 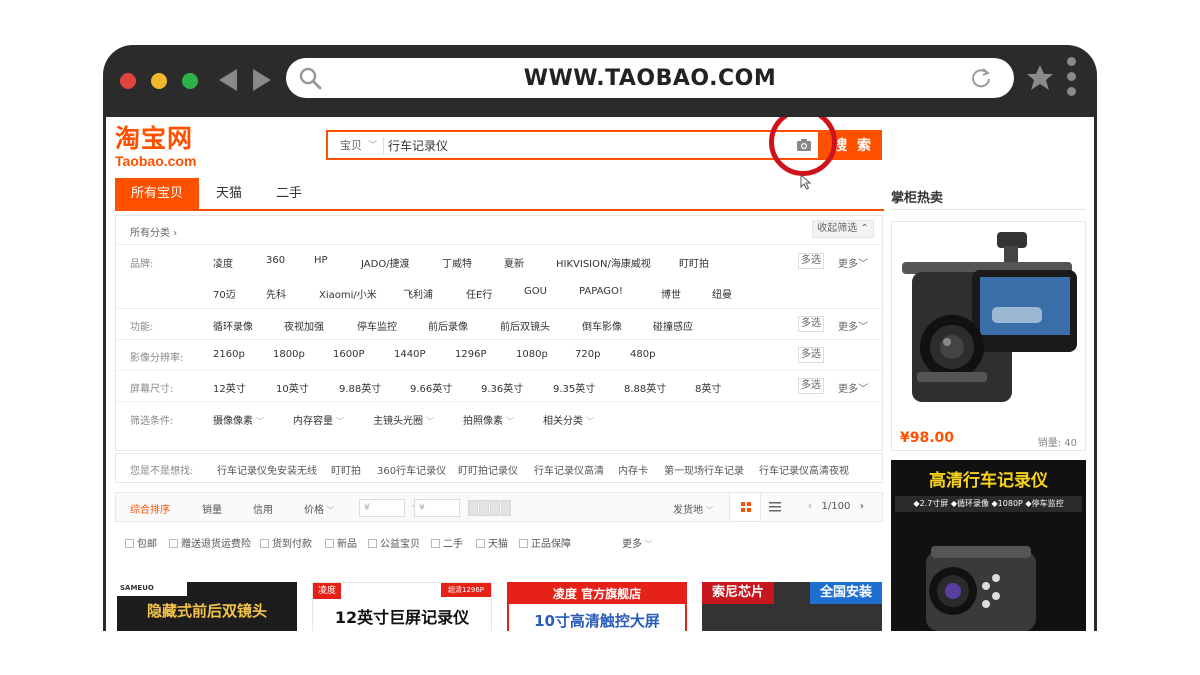 I want to click on sort-credit: 信用, so click(x=263, y=508).